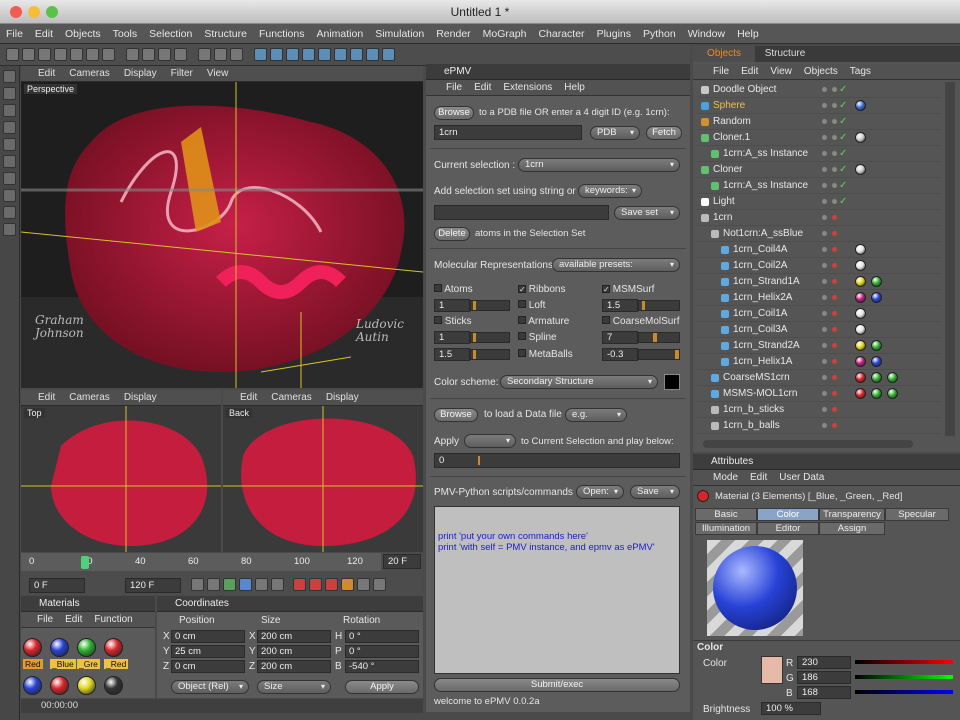 This screenshot has width=960, height=720. Describe the element at coordinates (452, 234) in the screenshot. I see `delete-button: Delete` at that location.